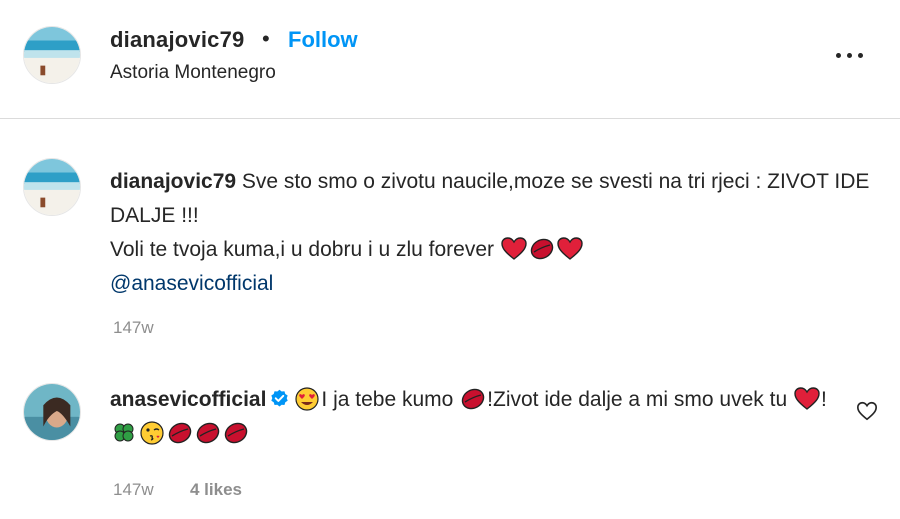 The width and height of the screenshot is (900, 519). I want to click on heart-eyes-icon, so click(307, 399).